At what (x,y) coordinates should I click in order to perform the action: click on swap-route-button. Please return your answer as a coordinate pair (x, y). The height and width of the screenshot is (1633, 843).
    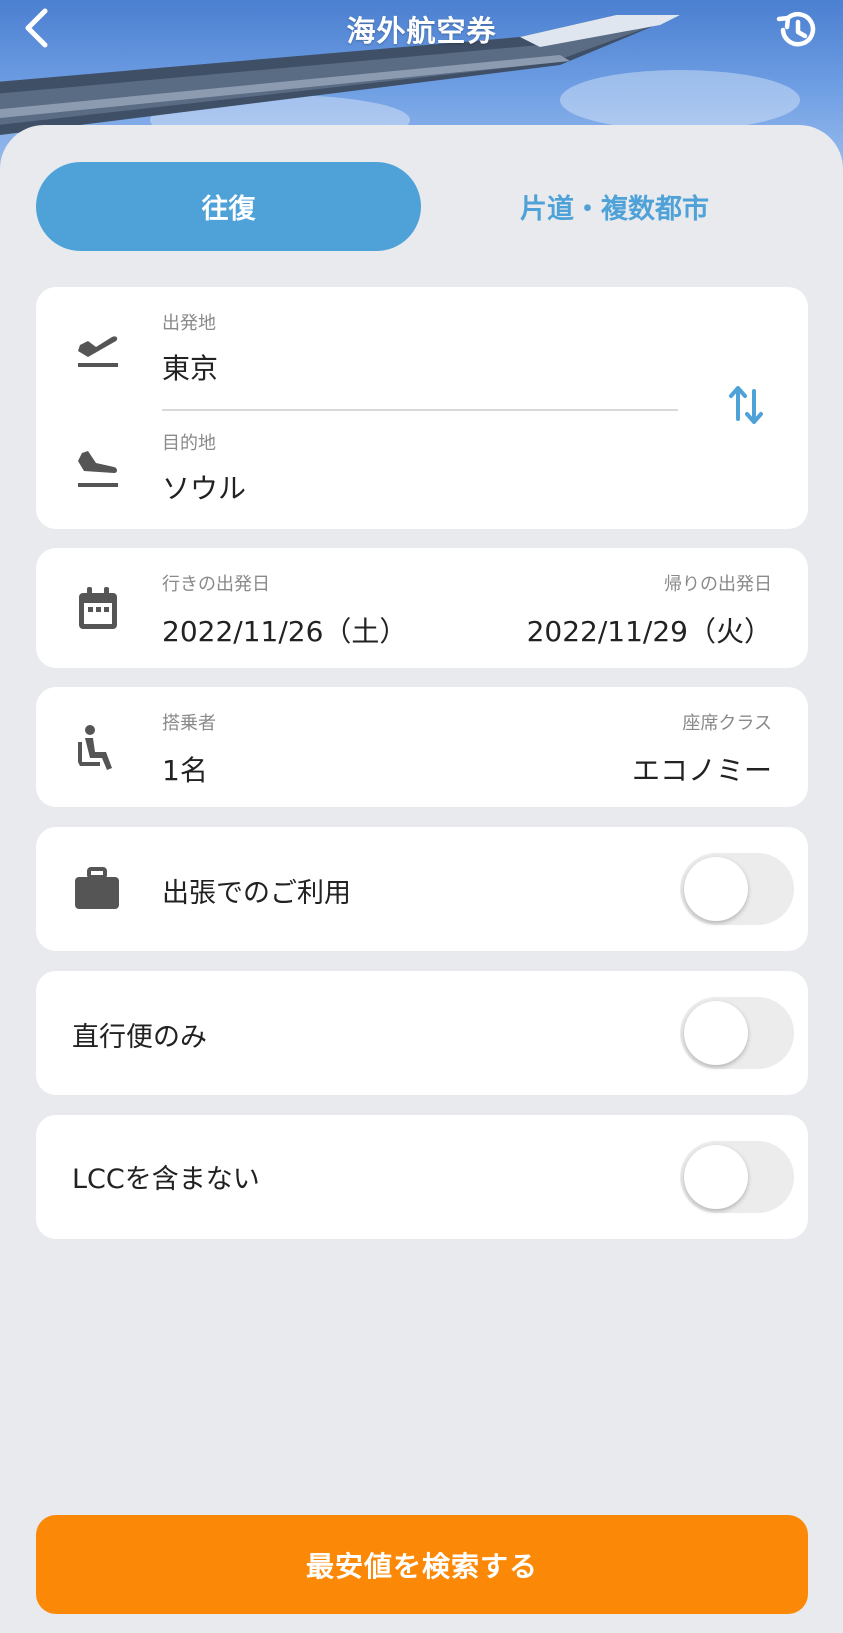
    Looking at the image, I should click on (746, 405).